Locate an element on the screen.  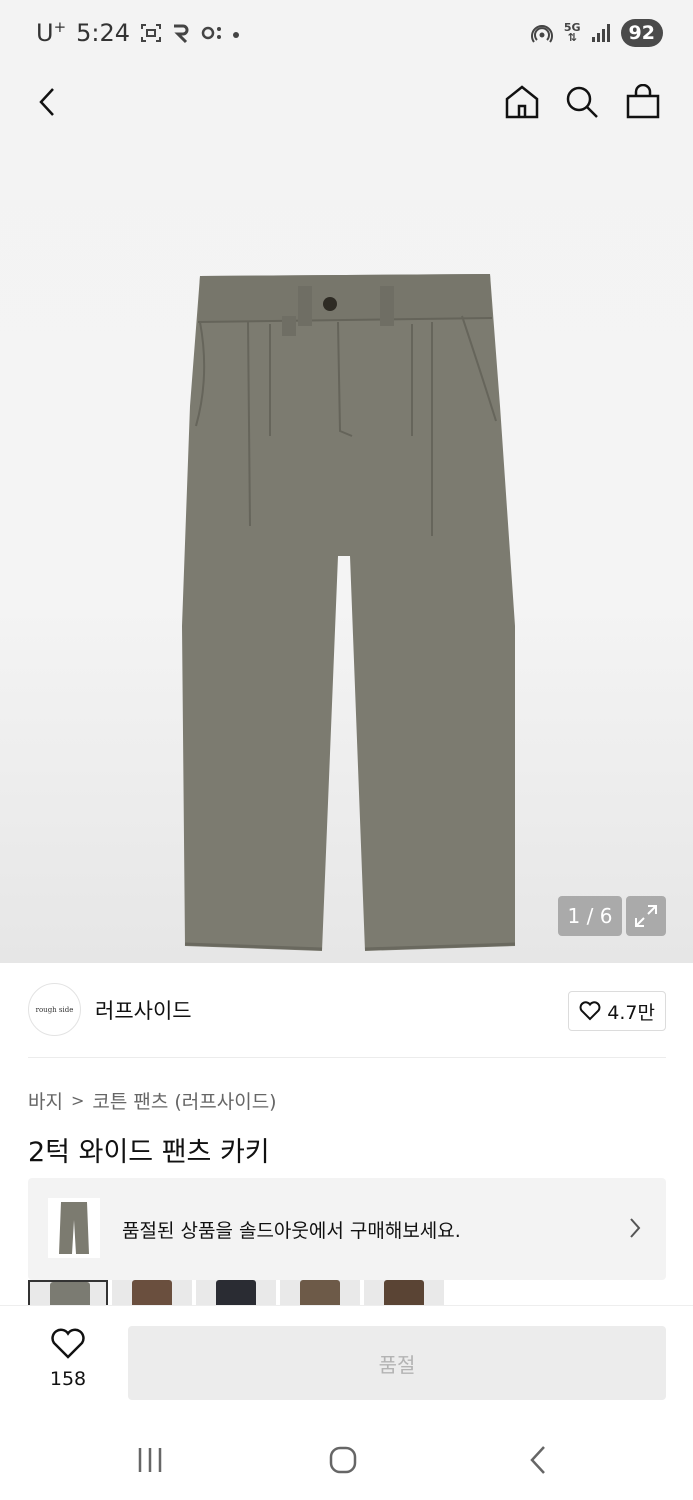
carrier-label: U+ is located at coordinates (51, 32).